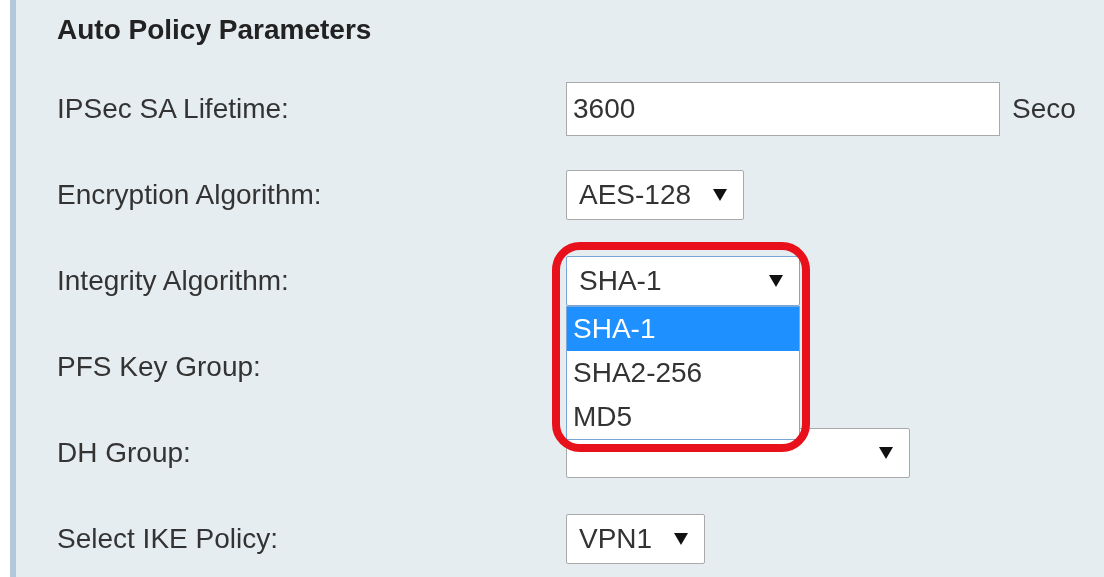  What do you see at coordinates (167, 539) in the screenshot?
I see `field-label: Select IKE Policy:` at bounding box center [167, 539].